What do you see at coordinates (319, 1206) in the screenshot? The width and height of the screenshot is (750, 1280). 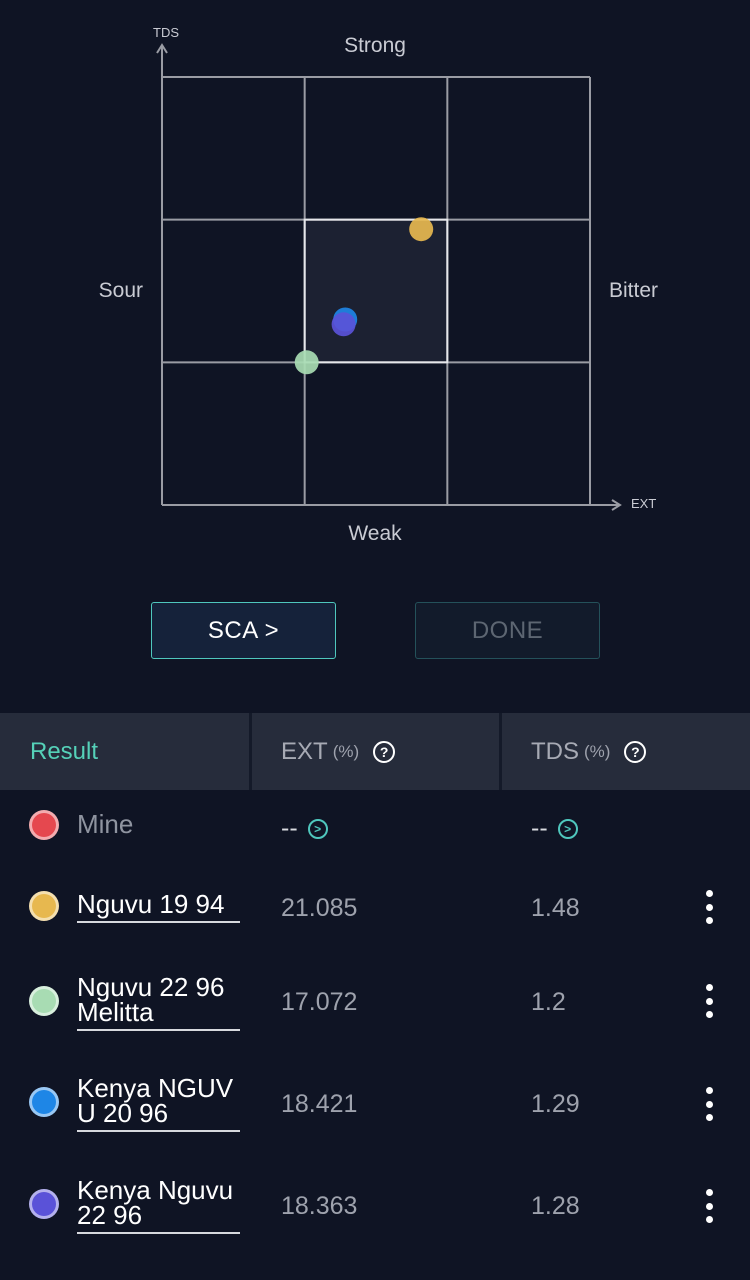 I see `ext-value: 18.363` at bounding box center [319, 1206].